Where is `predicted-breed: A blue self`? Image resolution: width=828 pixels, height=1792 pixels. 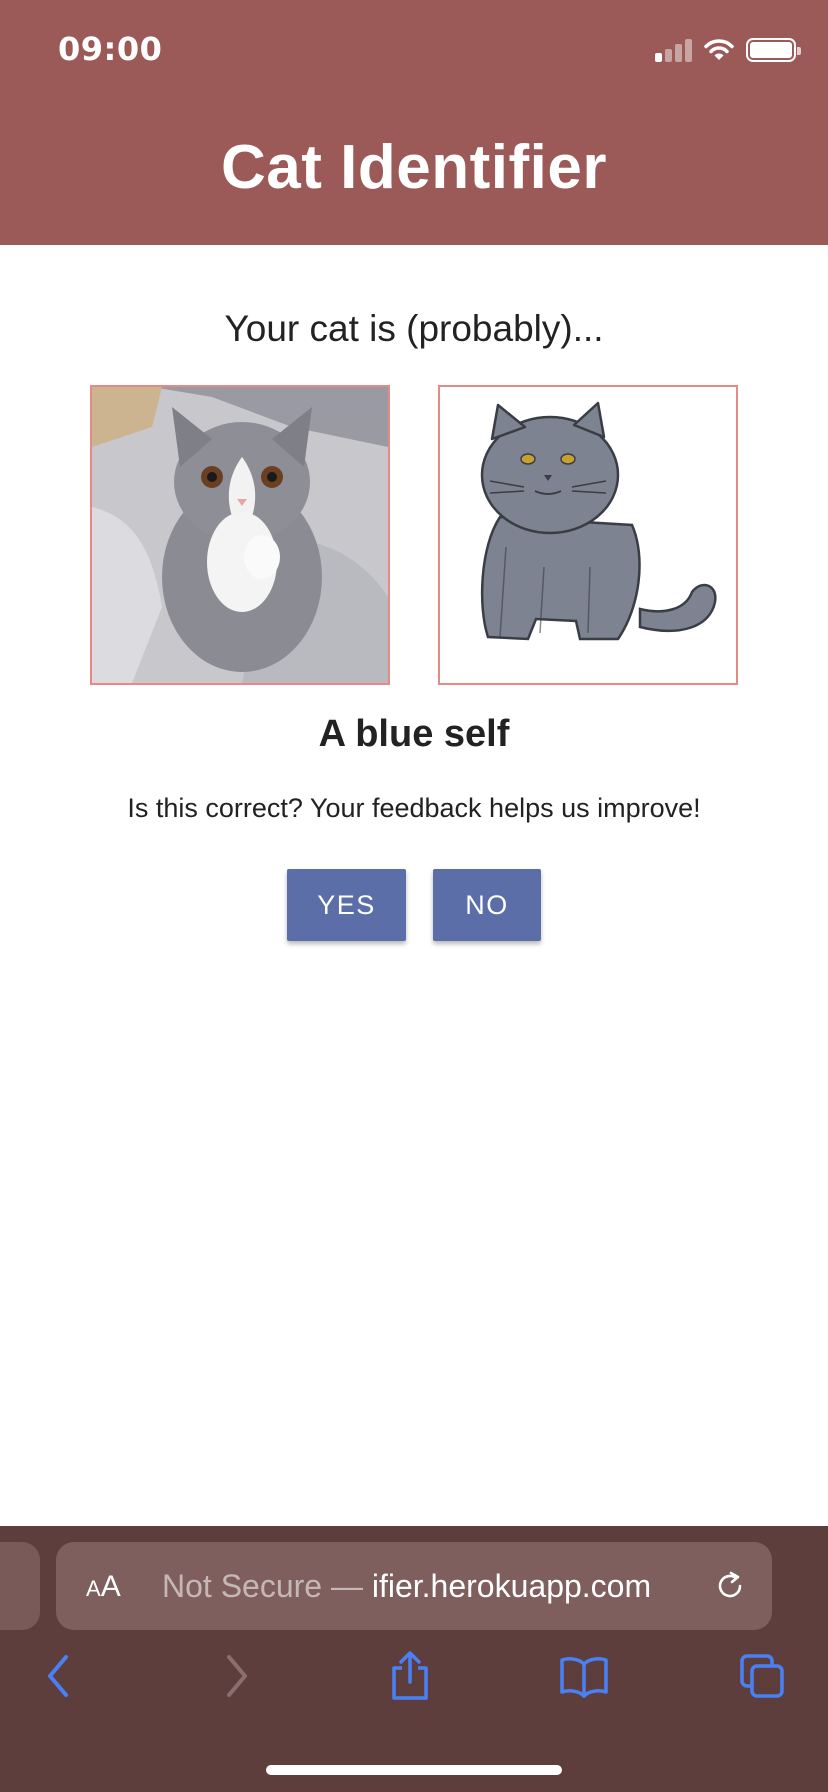 predicted-breed: A blue self is located at coordinates (414, 734).